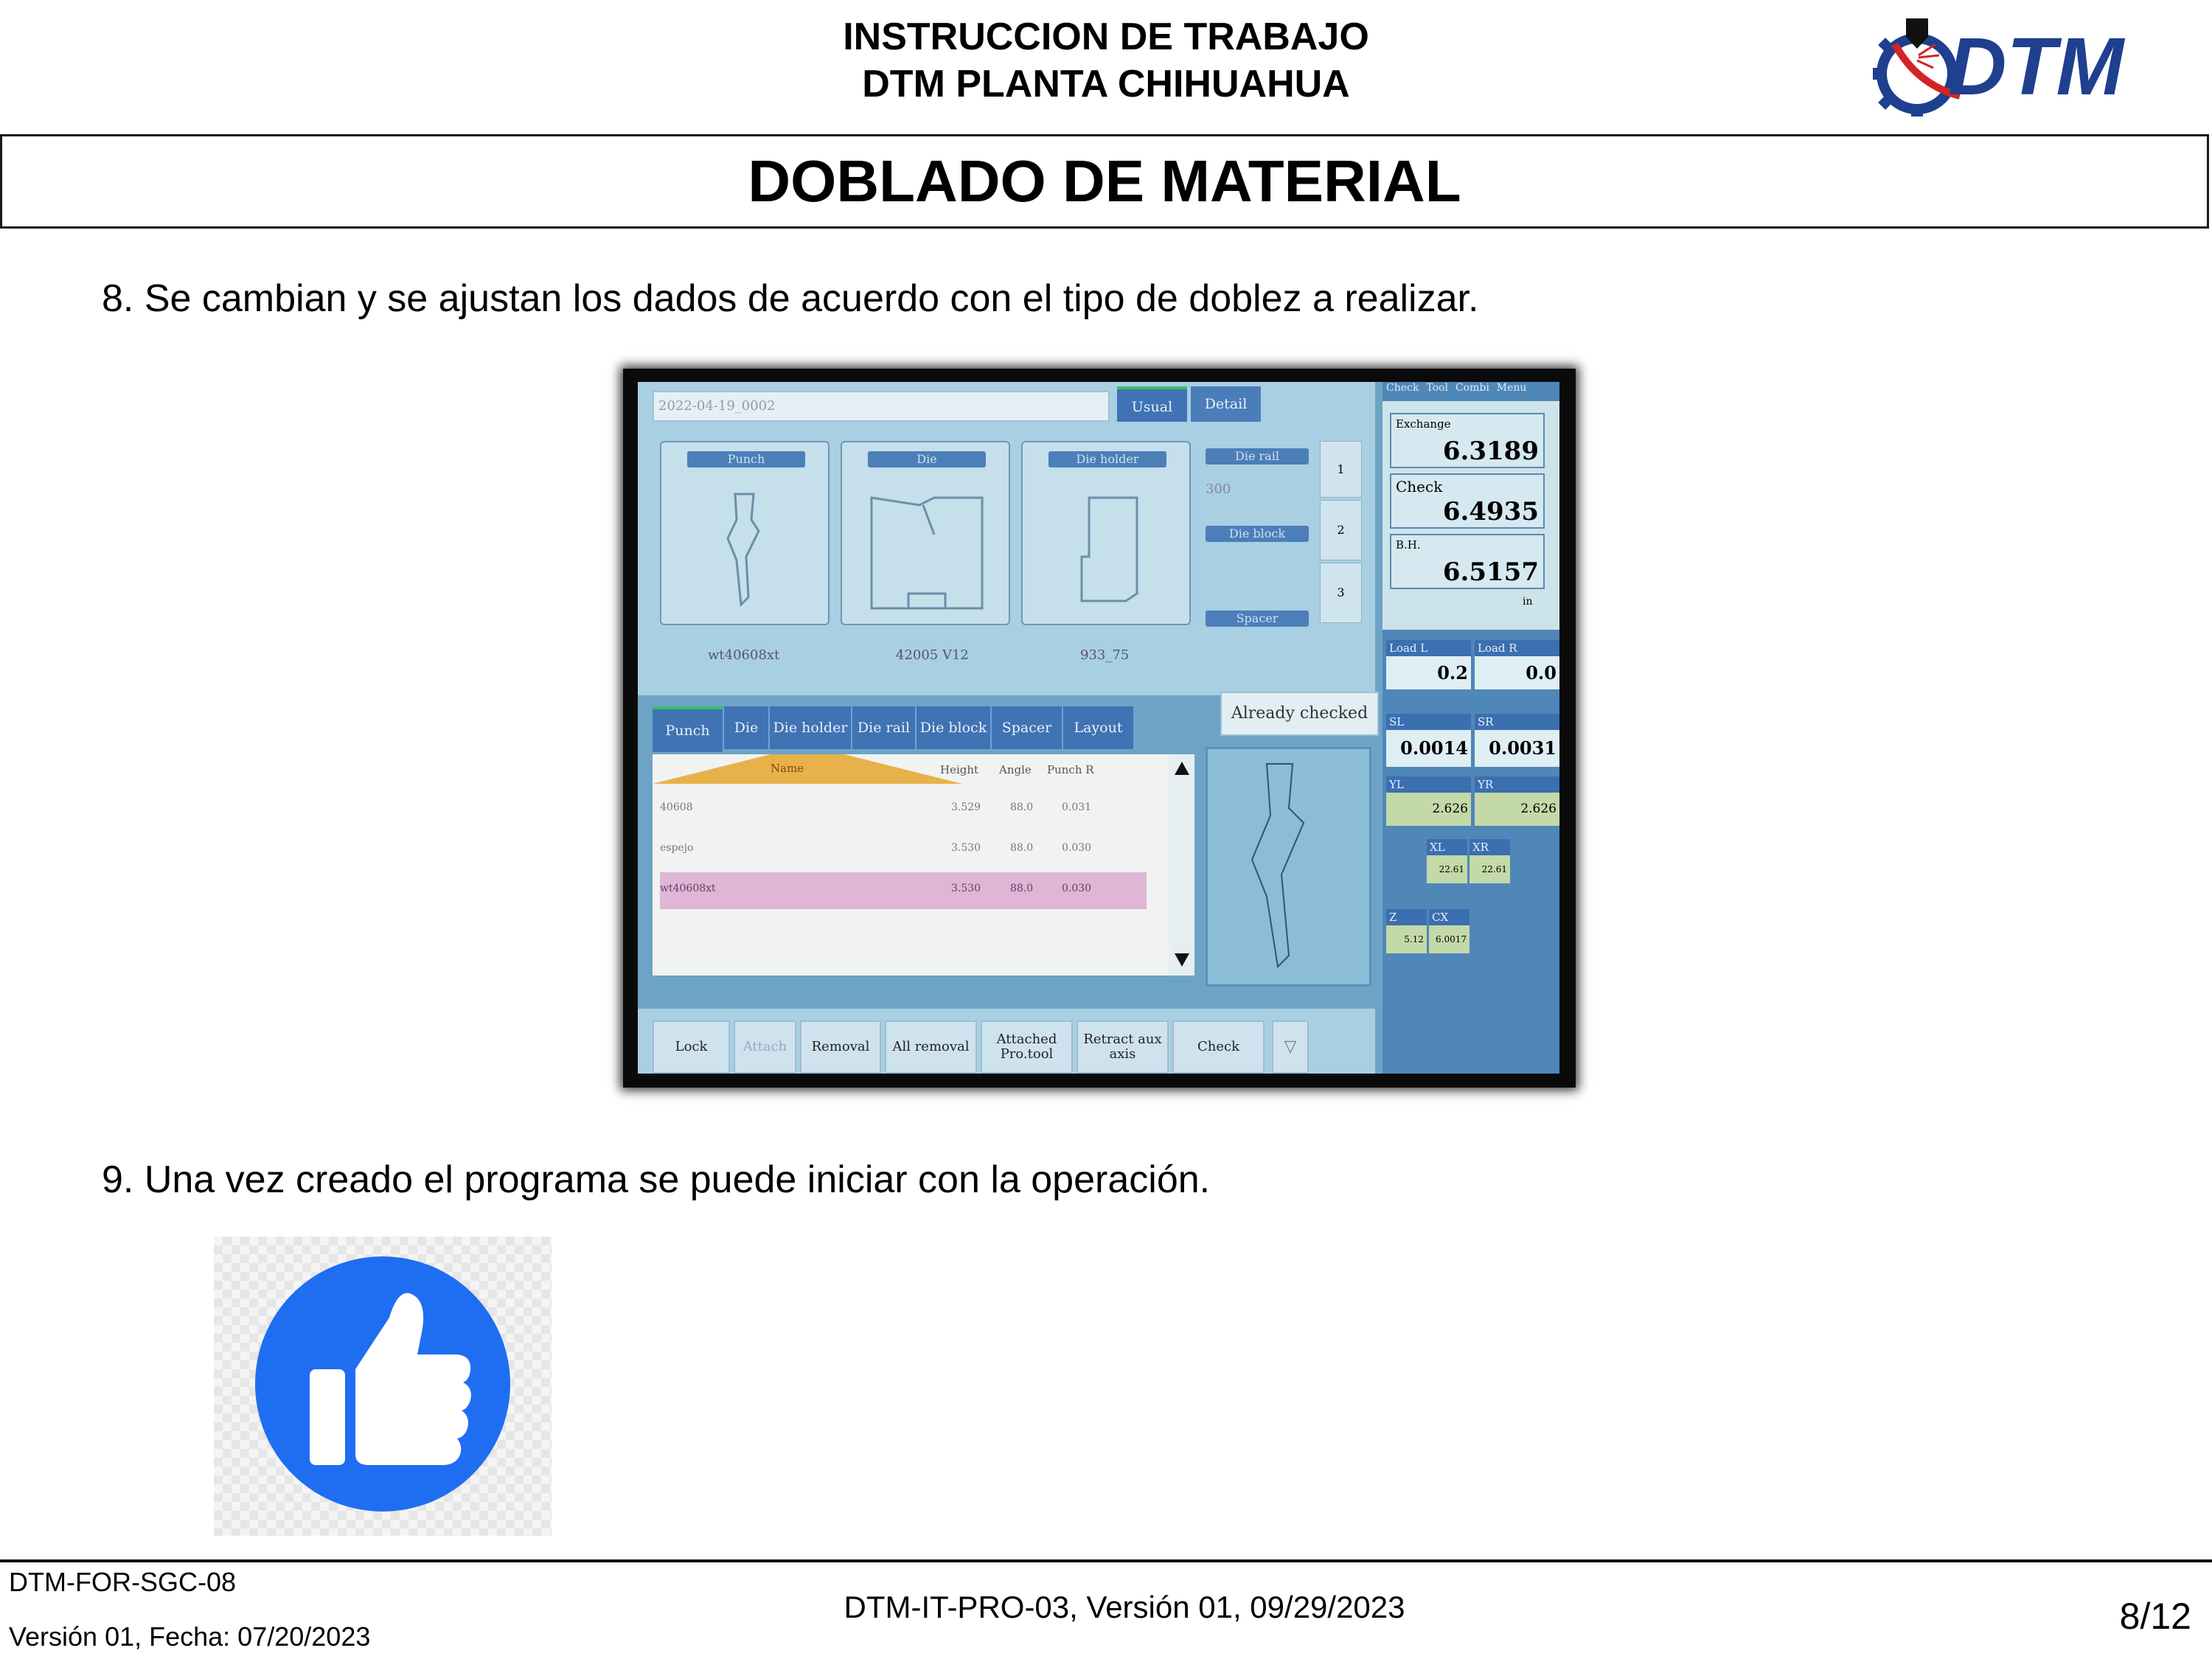 This screenshot has width=2212, height=1659. I want to click on die-holder-name: 933_75, so click(1105, 655).